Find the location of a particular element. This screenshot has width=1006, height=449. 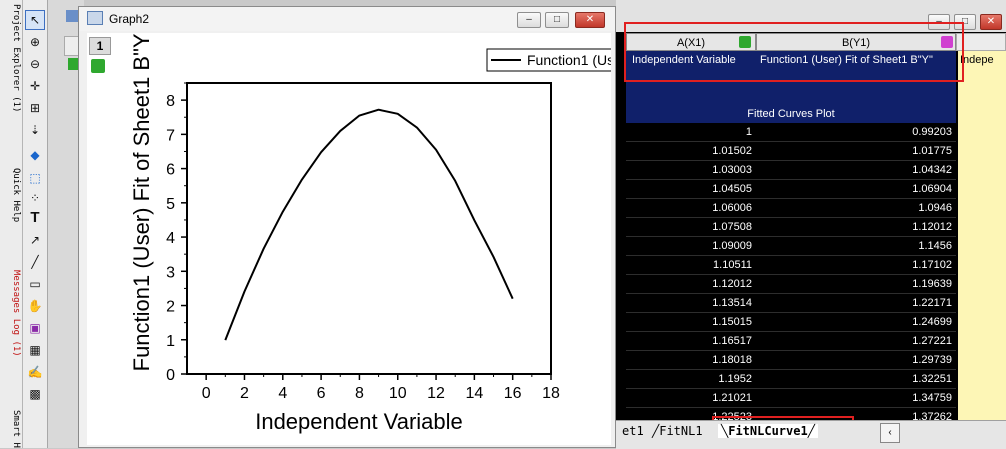

minimize-button: – is located at coordinates (529, 20).